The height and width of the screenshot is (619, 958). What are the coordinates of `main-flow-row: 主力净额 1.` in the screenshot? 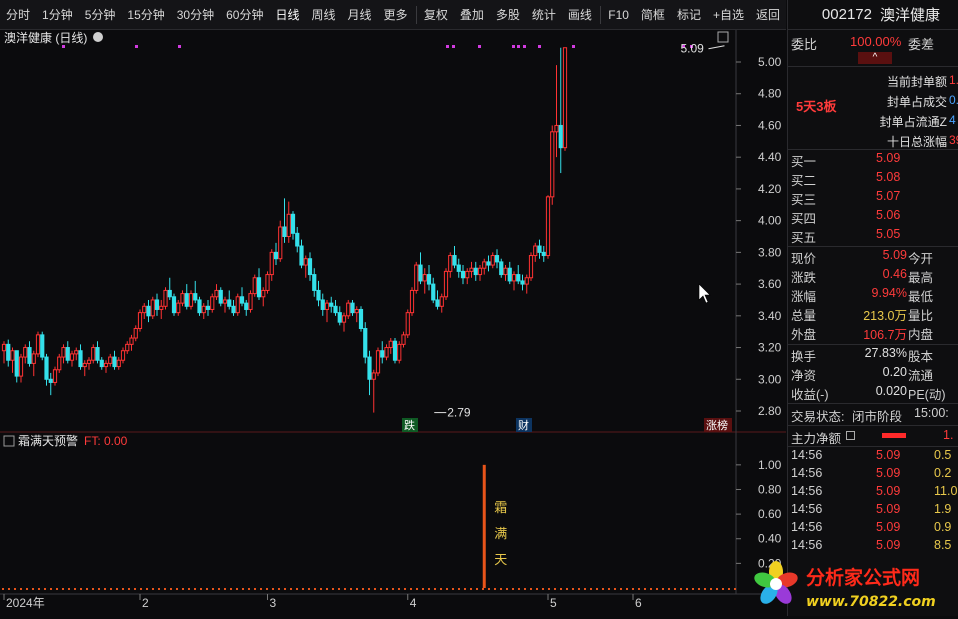 It's located at (873, 437).